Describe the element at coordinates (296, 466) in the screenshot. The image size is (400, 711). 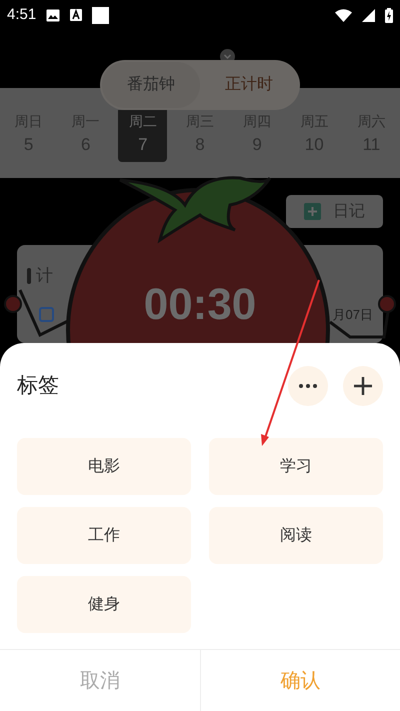
I see `tag-button: 学习` at that location.